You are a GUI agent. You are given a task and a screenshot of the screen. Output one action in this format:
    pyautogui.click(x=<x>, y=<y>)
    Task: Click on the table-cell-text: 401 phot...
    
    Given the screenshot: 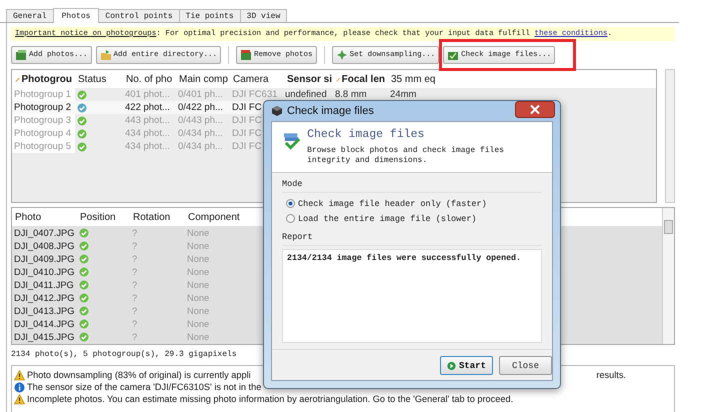 What is the action you would take?
    pyautogui.click(x=147, y=94)
    